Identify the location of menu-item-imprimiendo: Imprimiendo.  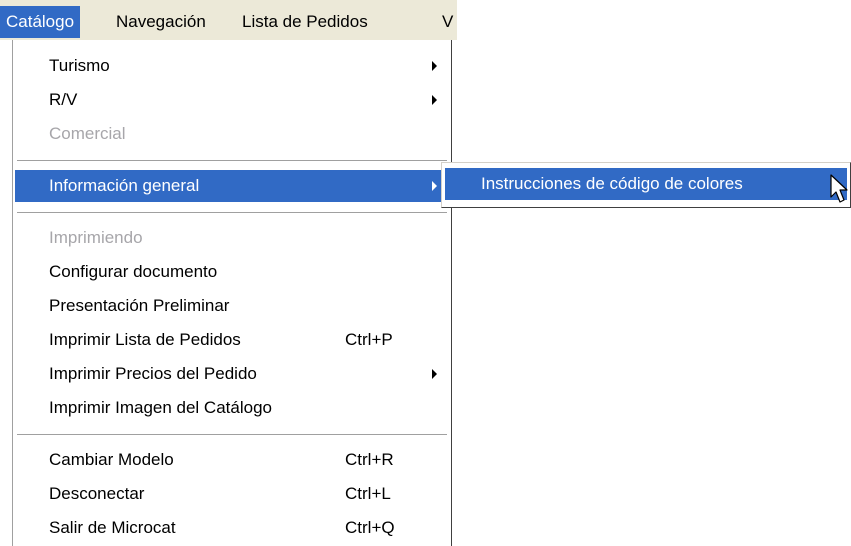
(232, 238).